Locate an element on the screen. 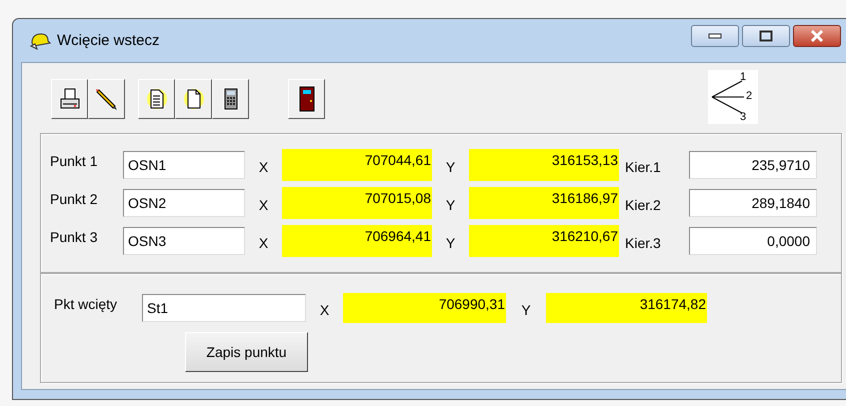  document-icon is located at coordinates (156, 99).